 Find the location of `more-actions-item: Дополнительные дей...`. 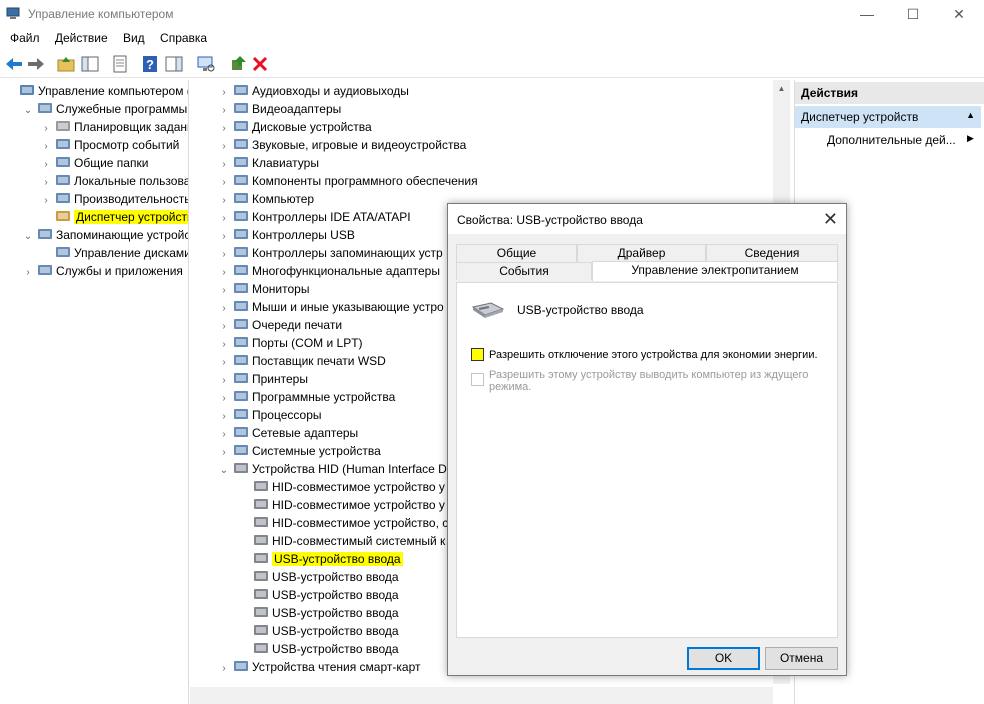

more-actions-item: Дополнительные дей... is located at coordinates (891, 140).